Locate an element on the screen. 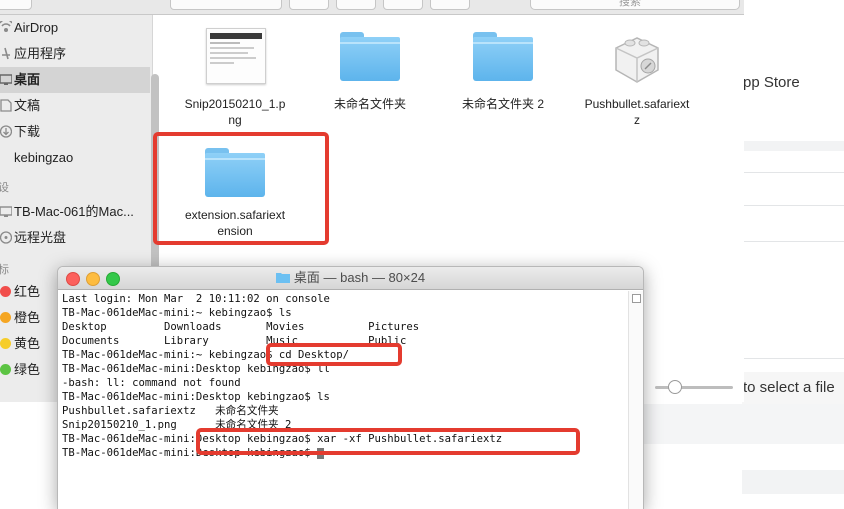 The width and height of the screenshot is (844, 509). sidebar-item-downloads: 下载 is located at coordinates (75, 132).